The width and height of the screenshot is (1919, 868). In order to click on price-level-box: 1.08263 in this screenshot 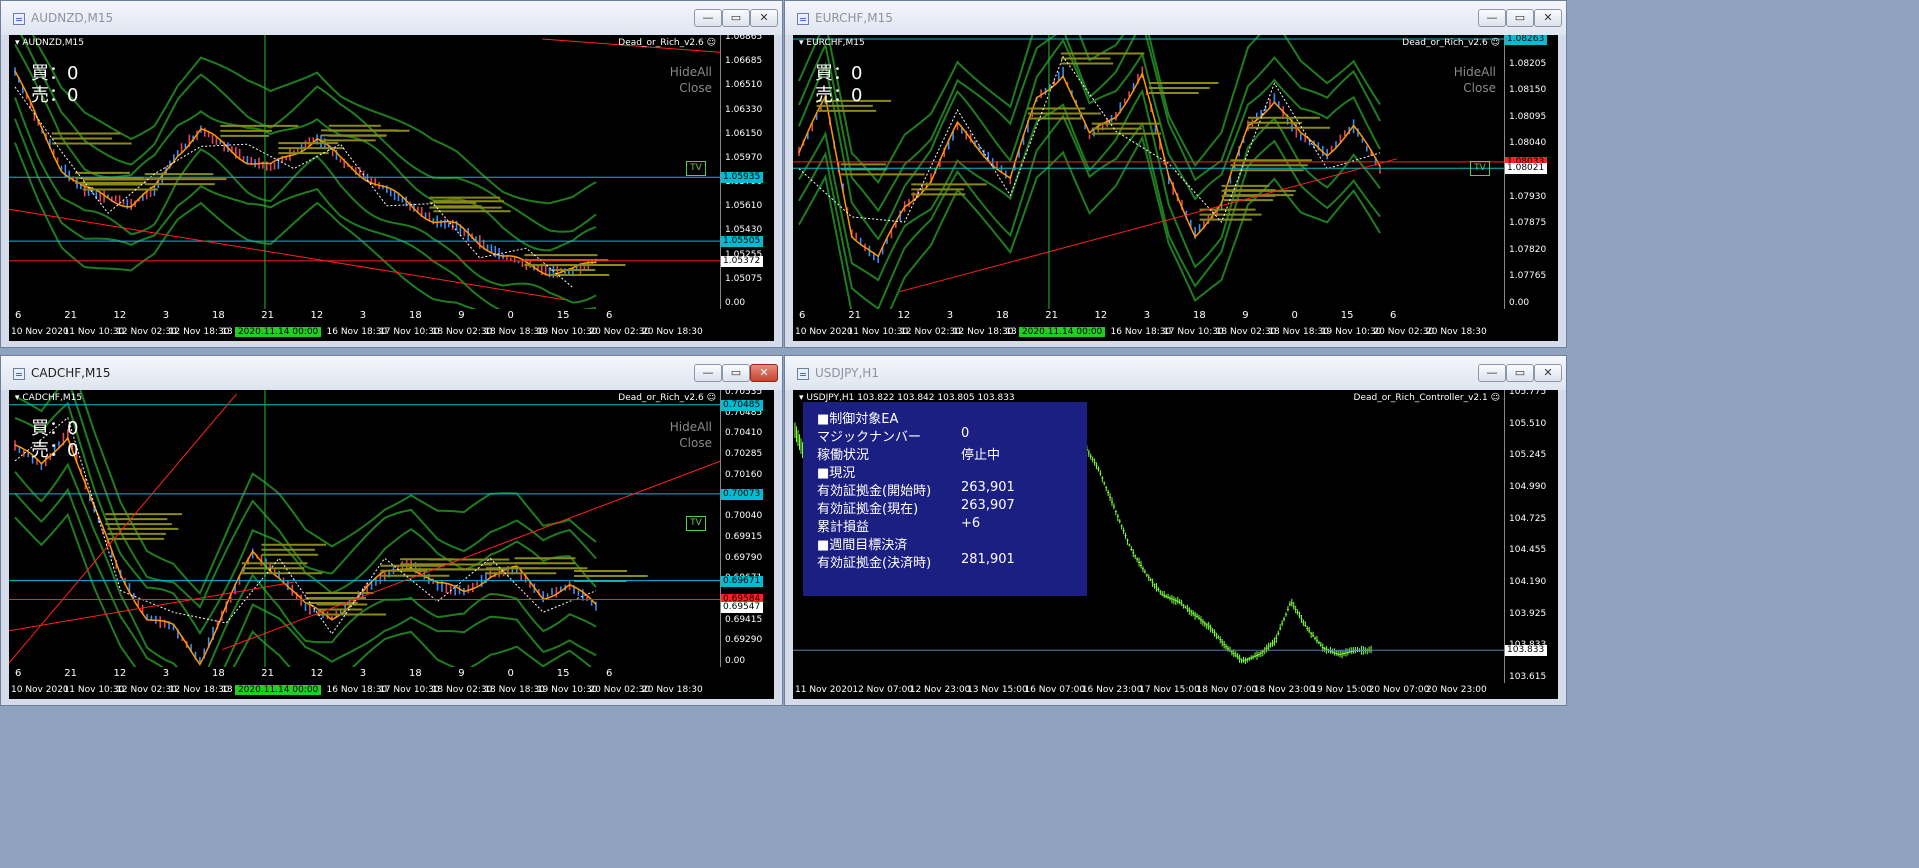, I will do `click(1526, 40)`.